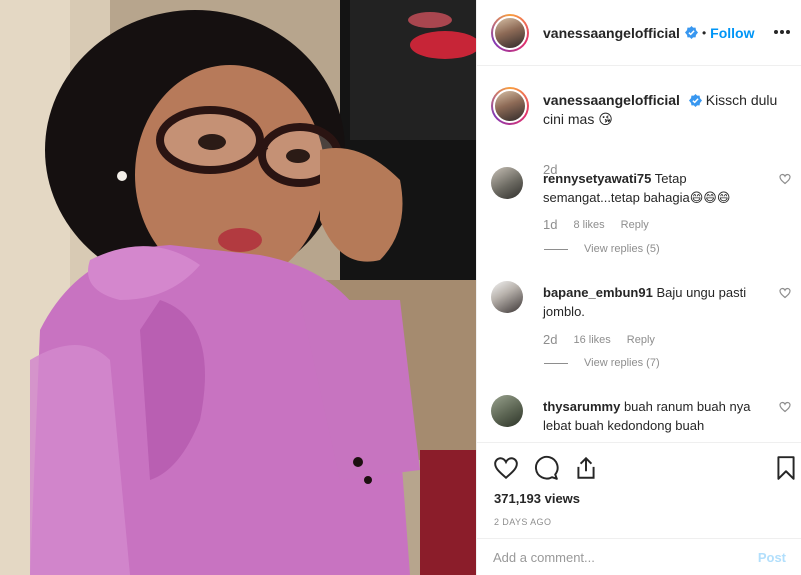 Image resolution: width=801 pixels, height=575 pixels. Describe the element at coordinates (622, 249) in the screenshot. I see `view-replies-label: View replies (5)` at that location.